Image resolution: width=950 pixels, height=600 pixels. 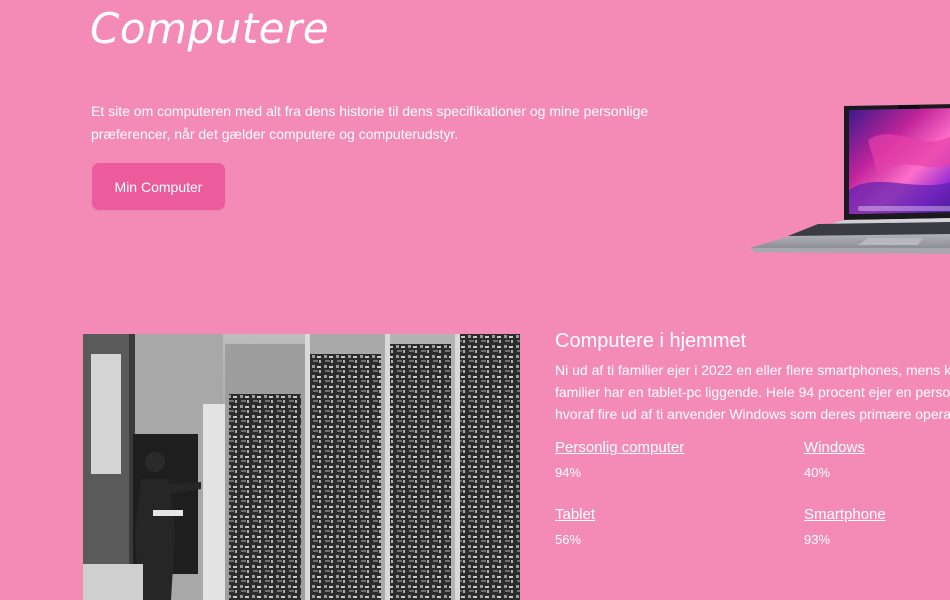 I want to click on stat-label-smartphone: Smartphone, so click(x=845, y=514).